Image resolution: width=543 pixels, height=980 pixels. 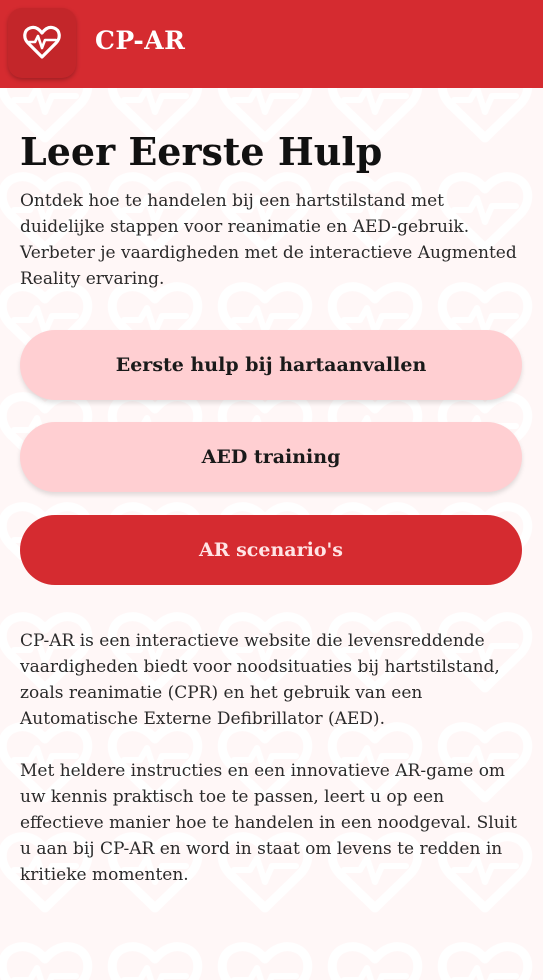 What do you see at coordinates (140, 40) in the screenshot?
I see `app-title: CP-AR` at bounding box center [140, 40].